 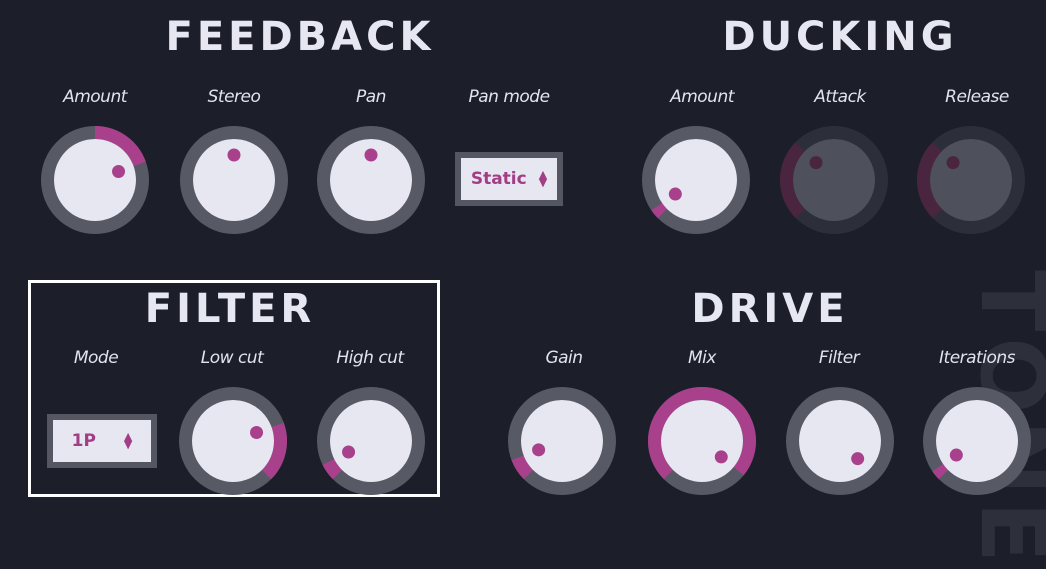 I want to click on ducking-amount-label: Amount, so click(x=702, y=97).